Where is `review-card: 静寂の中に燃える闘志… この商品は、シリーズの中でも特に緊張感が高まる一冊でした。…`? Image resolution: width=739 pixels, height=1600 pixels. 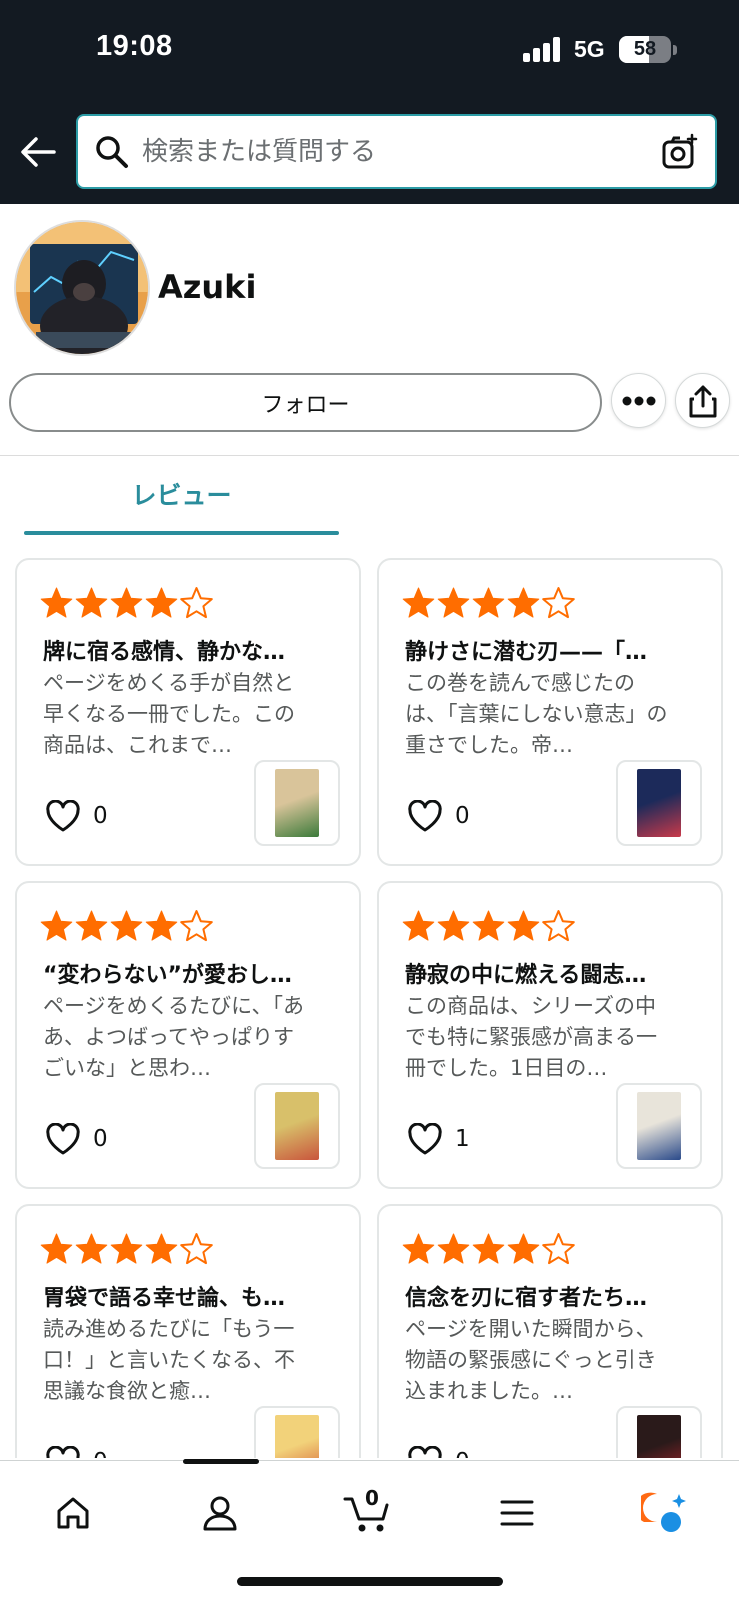 review-card: 静寂の中に燃える闘志… この商品は、シリーズの中でも特に緊張感が高まる一冊でした。… is located at coordinates (550, 1035).